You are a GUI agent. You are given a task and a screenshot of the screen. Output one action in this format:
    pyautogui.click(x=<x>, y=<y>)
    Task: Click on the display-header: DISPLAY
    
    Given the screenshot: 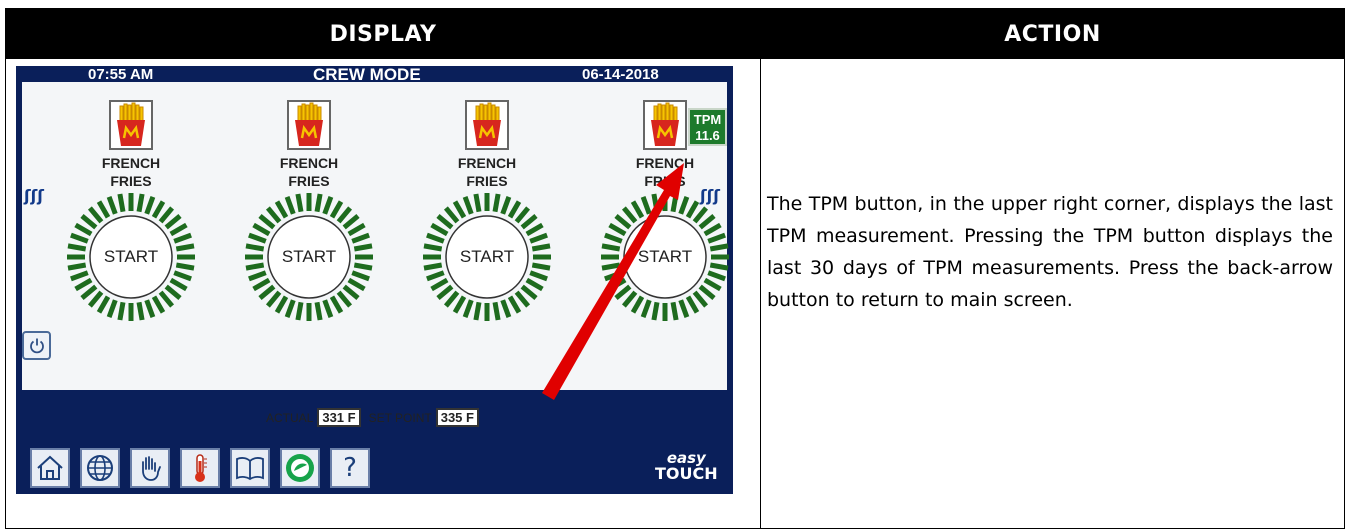 What is the action you would take?
    pyautogui.click(x=383, y=34)
    